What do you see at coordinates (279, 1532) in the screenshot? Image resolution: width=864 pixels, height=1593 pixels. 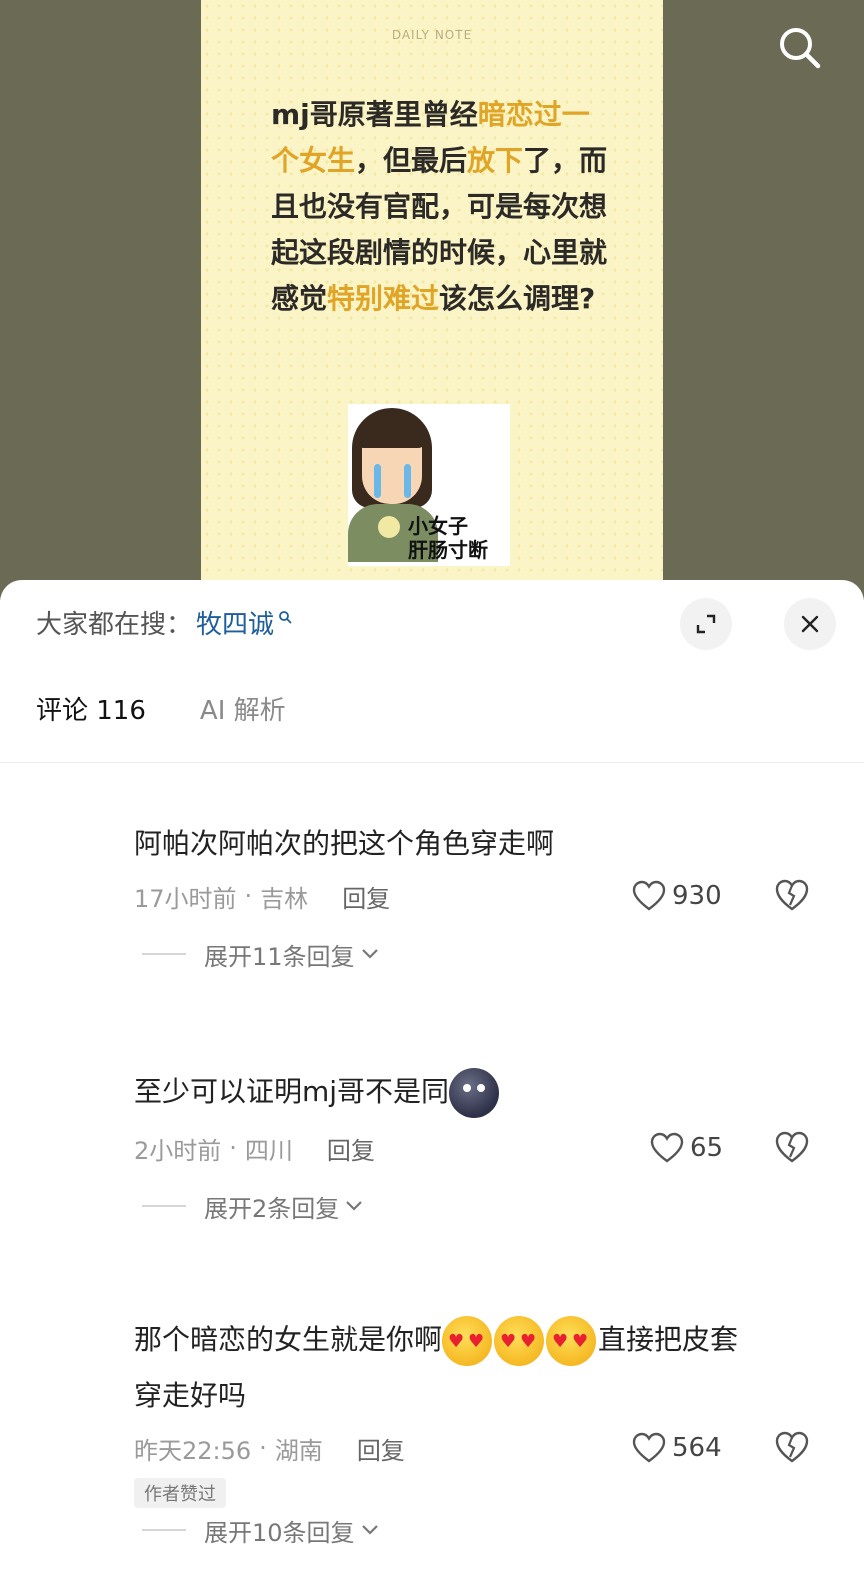 I see `expand-replies-label: 展开10条回复` at bounding box center [279, 1532].